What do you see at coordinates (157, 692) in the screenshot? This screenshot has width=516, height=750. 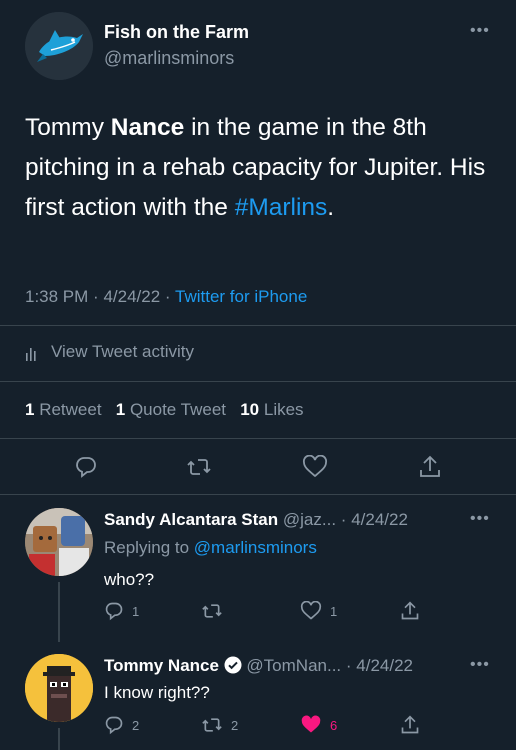 I see `reply-text: I know right??` at bounding box center [157, 692].